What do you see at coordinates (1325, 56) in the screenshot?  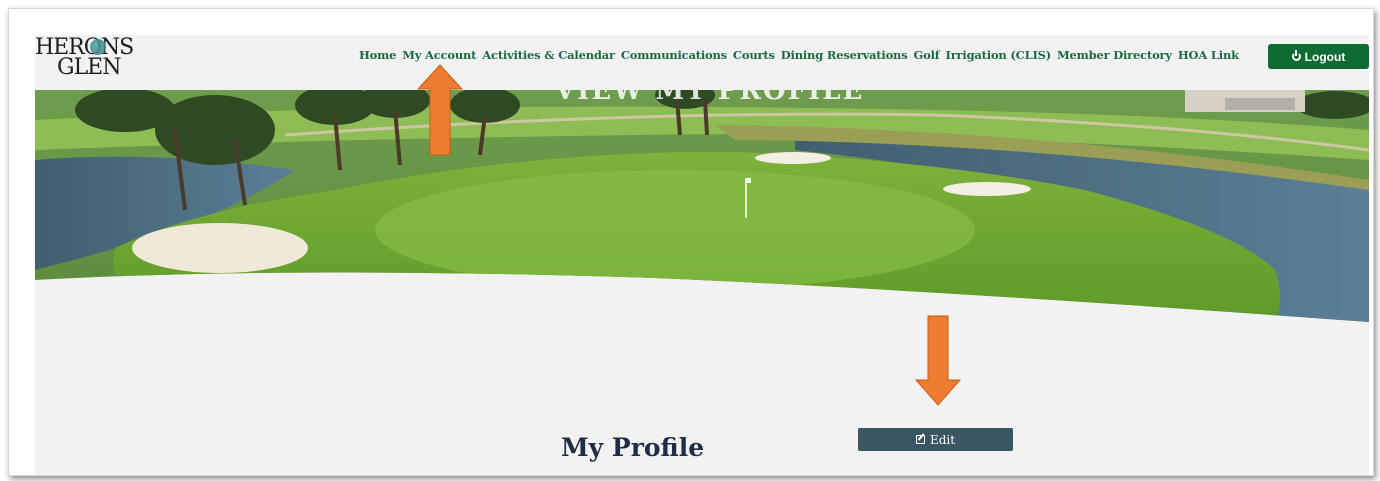 I see `logout-label: Logout` at bounding box center [1325, 56].